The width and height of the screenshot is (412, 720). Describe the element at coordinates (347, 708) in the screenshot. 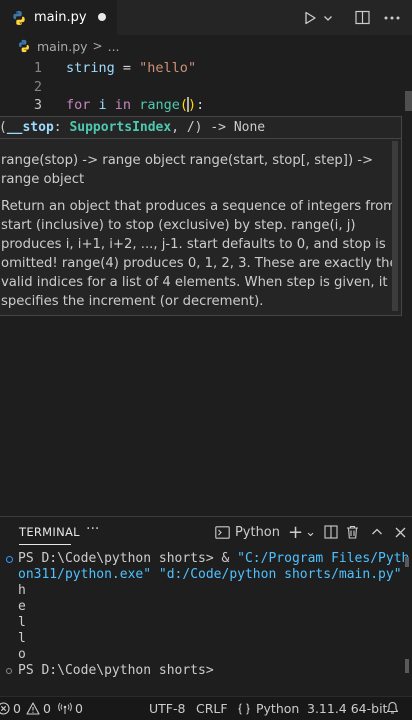

I see `python-interpreter: 3.11.4 64-bit` at that location.